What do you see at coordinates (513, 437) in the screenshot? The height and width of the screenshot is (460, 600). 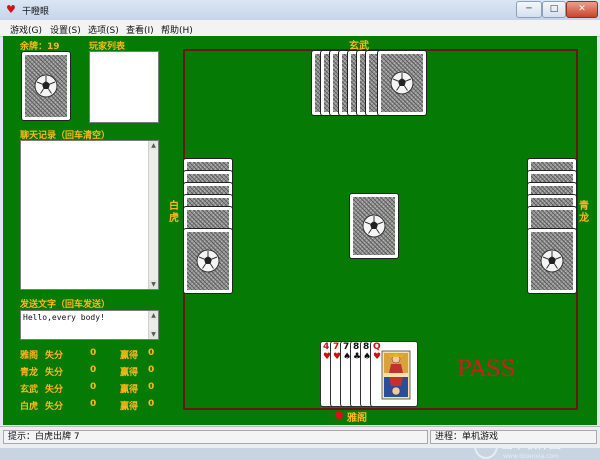 I see `status-mode: 进程：单机游戏` at bounding box center [513, 437].